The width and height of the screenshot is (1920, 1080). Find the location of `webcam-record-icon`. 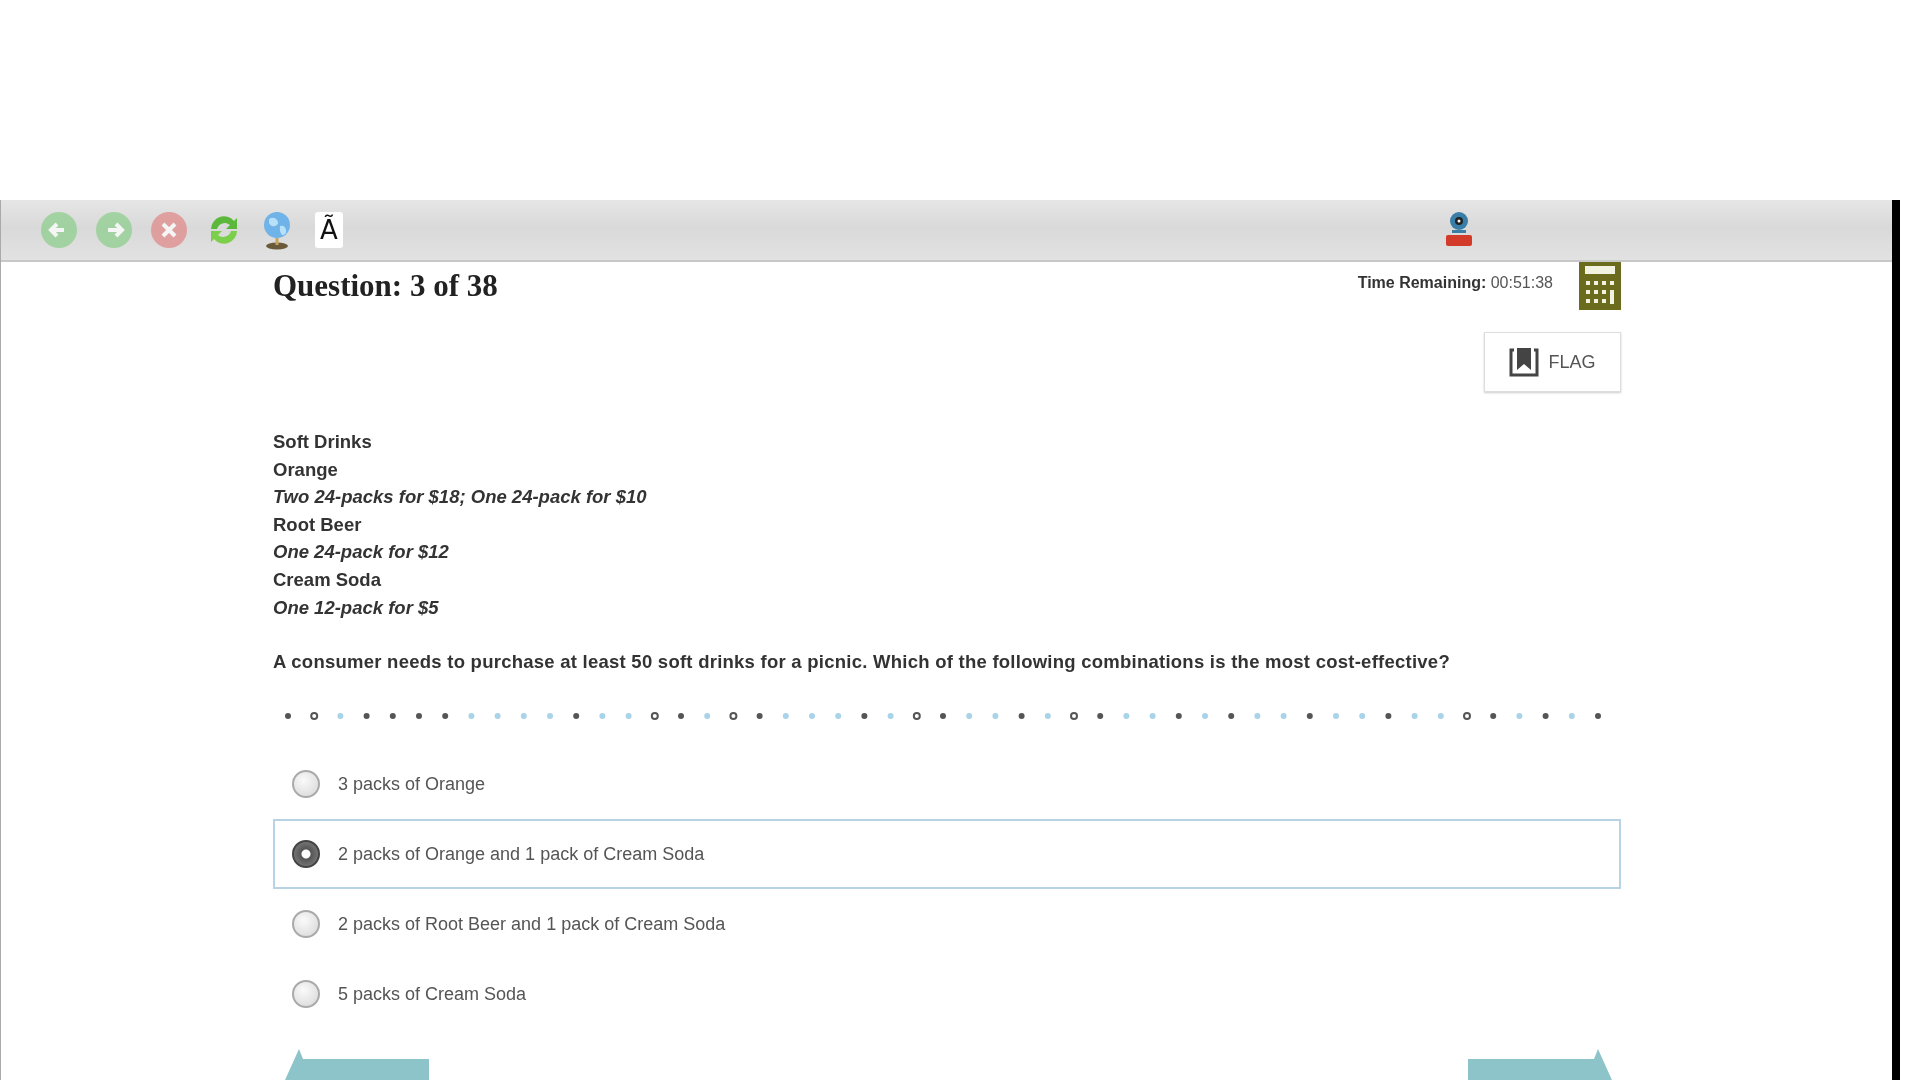

webcam-record-icon is located at coordinates (1459, 230).